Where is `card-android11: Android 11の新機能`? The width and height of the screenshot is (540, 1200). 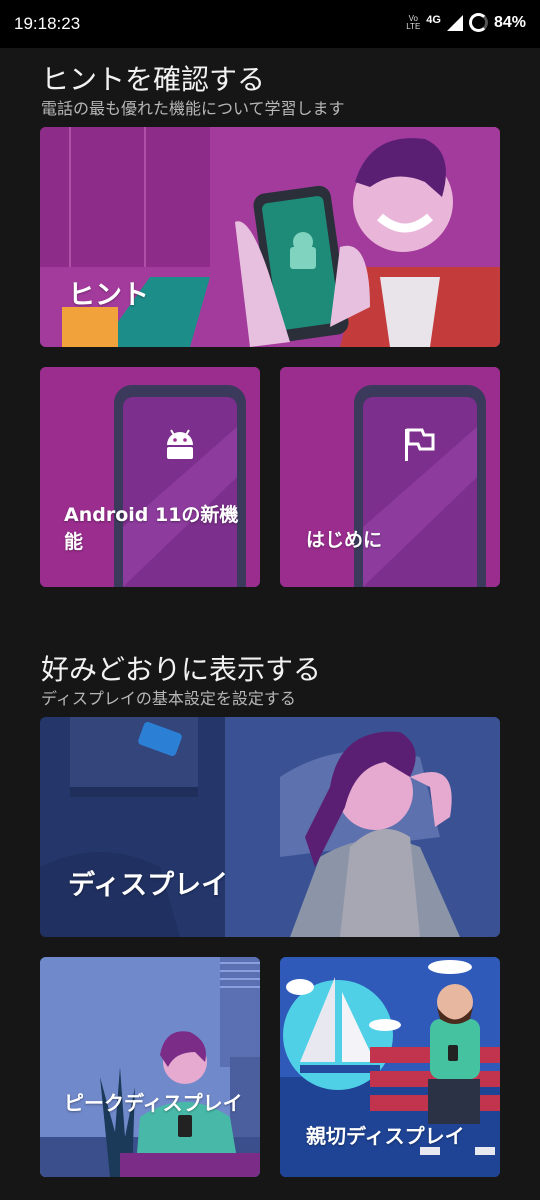 card-android11: Android 11の新機能 is located at coordinates (150, 477).